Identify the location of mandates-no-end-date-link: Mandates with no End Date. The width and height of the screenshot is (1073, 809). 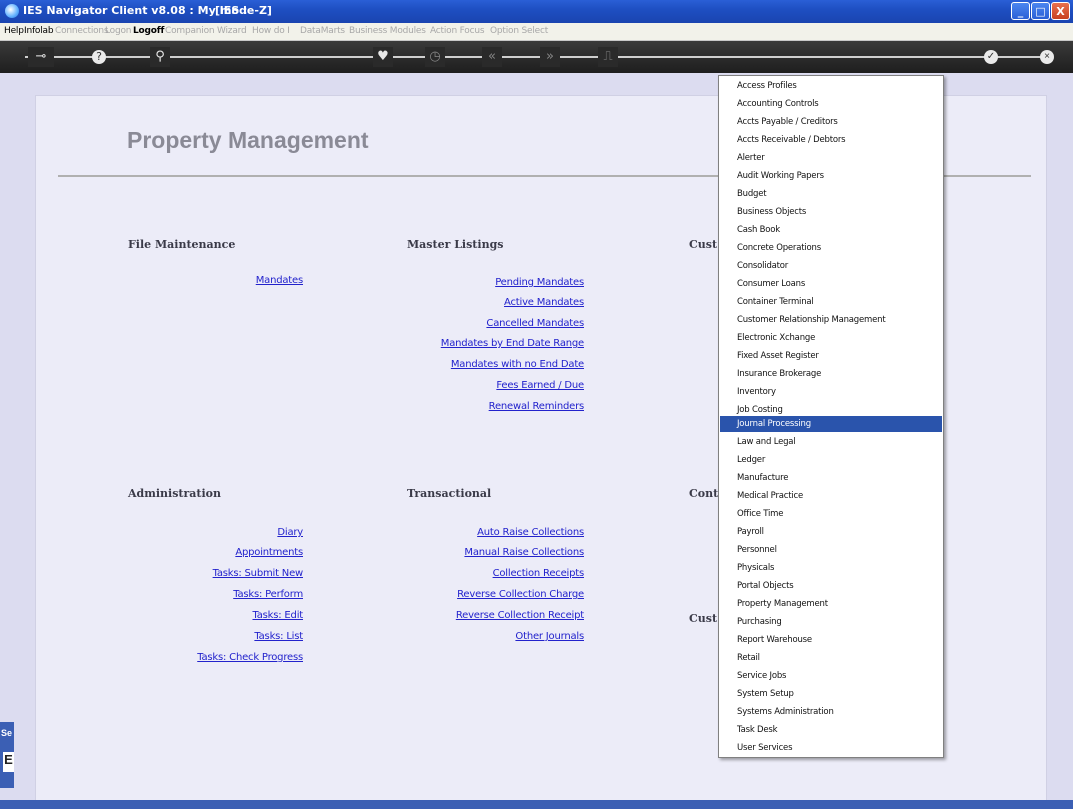
(517, 364).